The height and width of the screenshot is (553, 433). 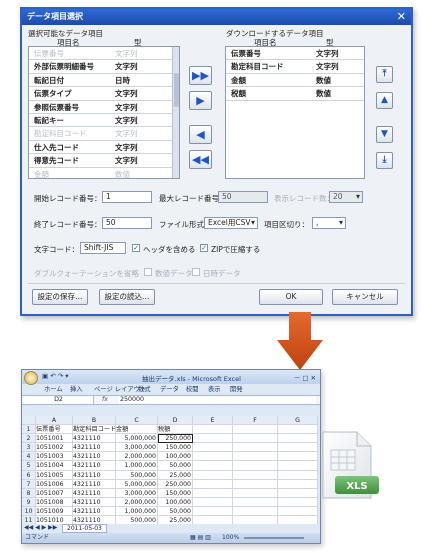 What do you see at coordinates (29, 502) in the screenshot?
I see `row-header: 9` at bounding box center [29, 502].